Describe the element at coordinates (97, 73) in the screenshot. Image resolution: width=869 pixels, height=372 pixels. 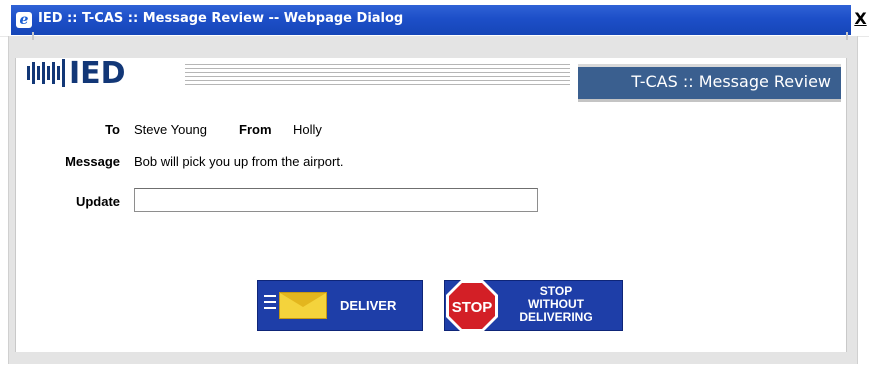
I see `logo-text: IED` at that location.